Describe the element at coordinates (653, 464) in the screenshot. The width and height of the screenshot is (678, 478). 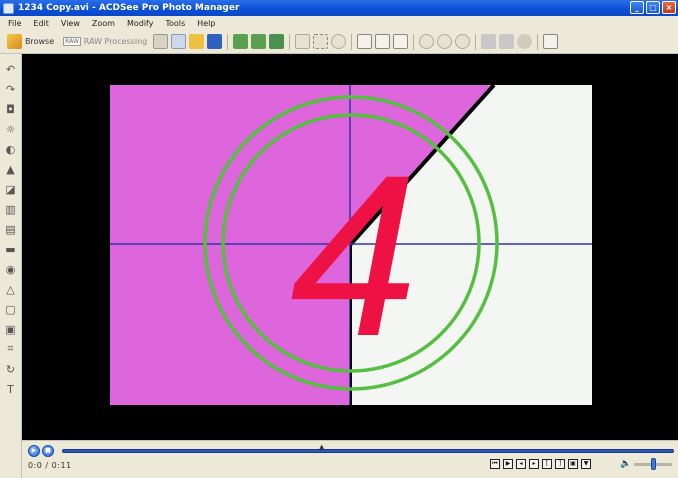
I see `volume-slider-thumb` at that location.